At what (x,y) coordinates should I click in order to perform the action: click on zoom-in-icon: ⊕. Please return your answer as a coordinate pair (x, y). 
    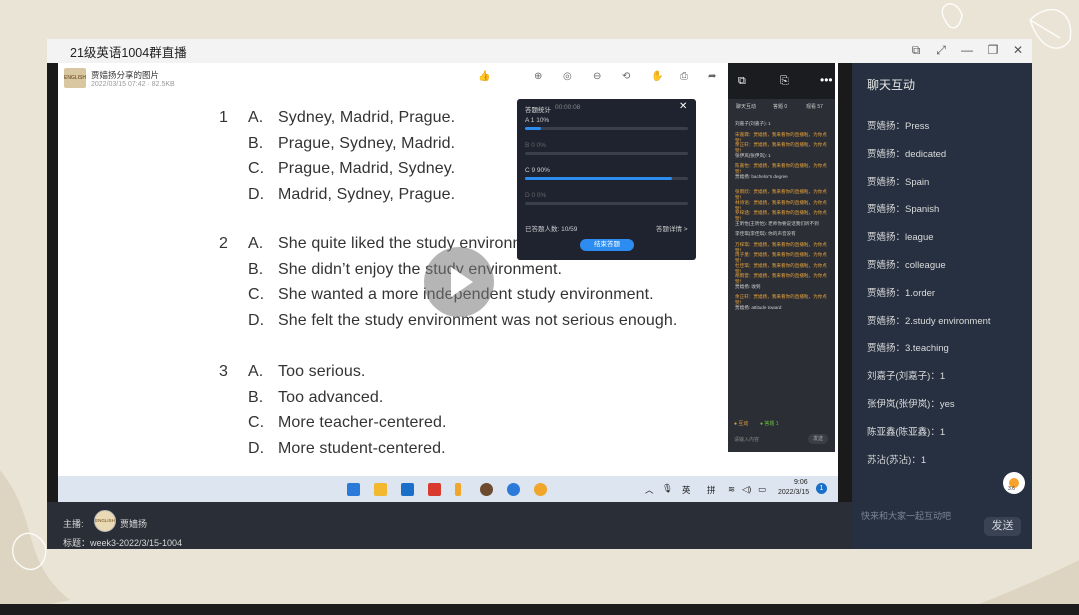
    Looking at the image, I should click on (538, 76).